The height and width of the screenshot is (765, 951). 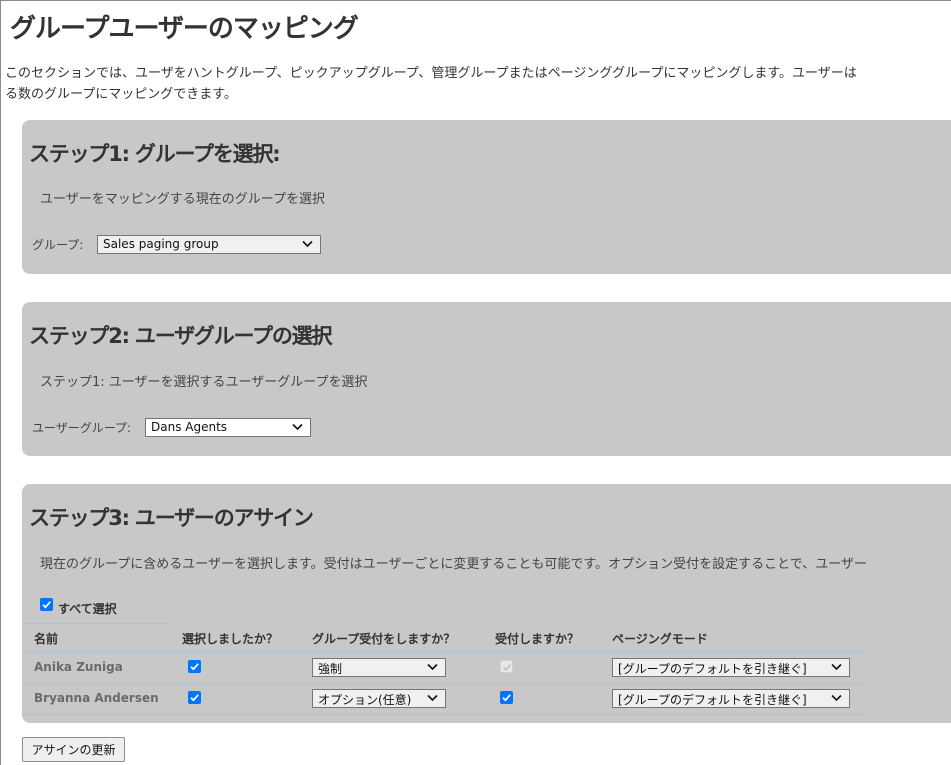 What do you see at coordinates (230, 639) in the screenshot?
I see `column-header-selected: 選択しましたか？` at bounding box center [230, 639].